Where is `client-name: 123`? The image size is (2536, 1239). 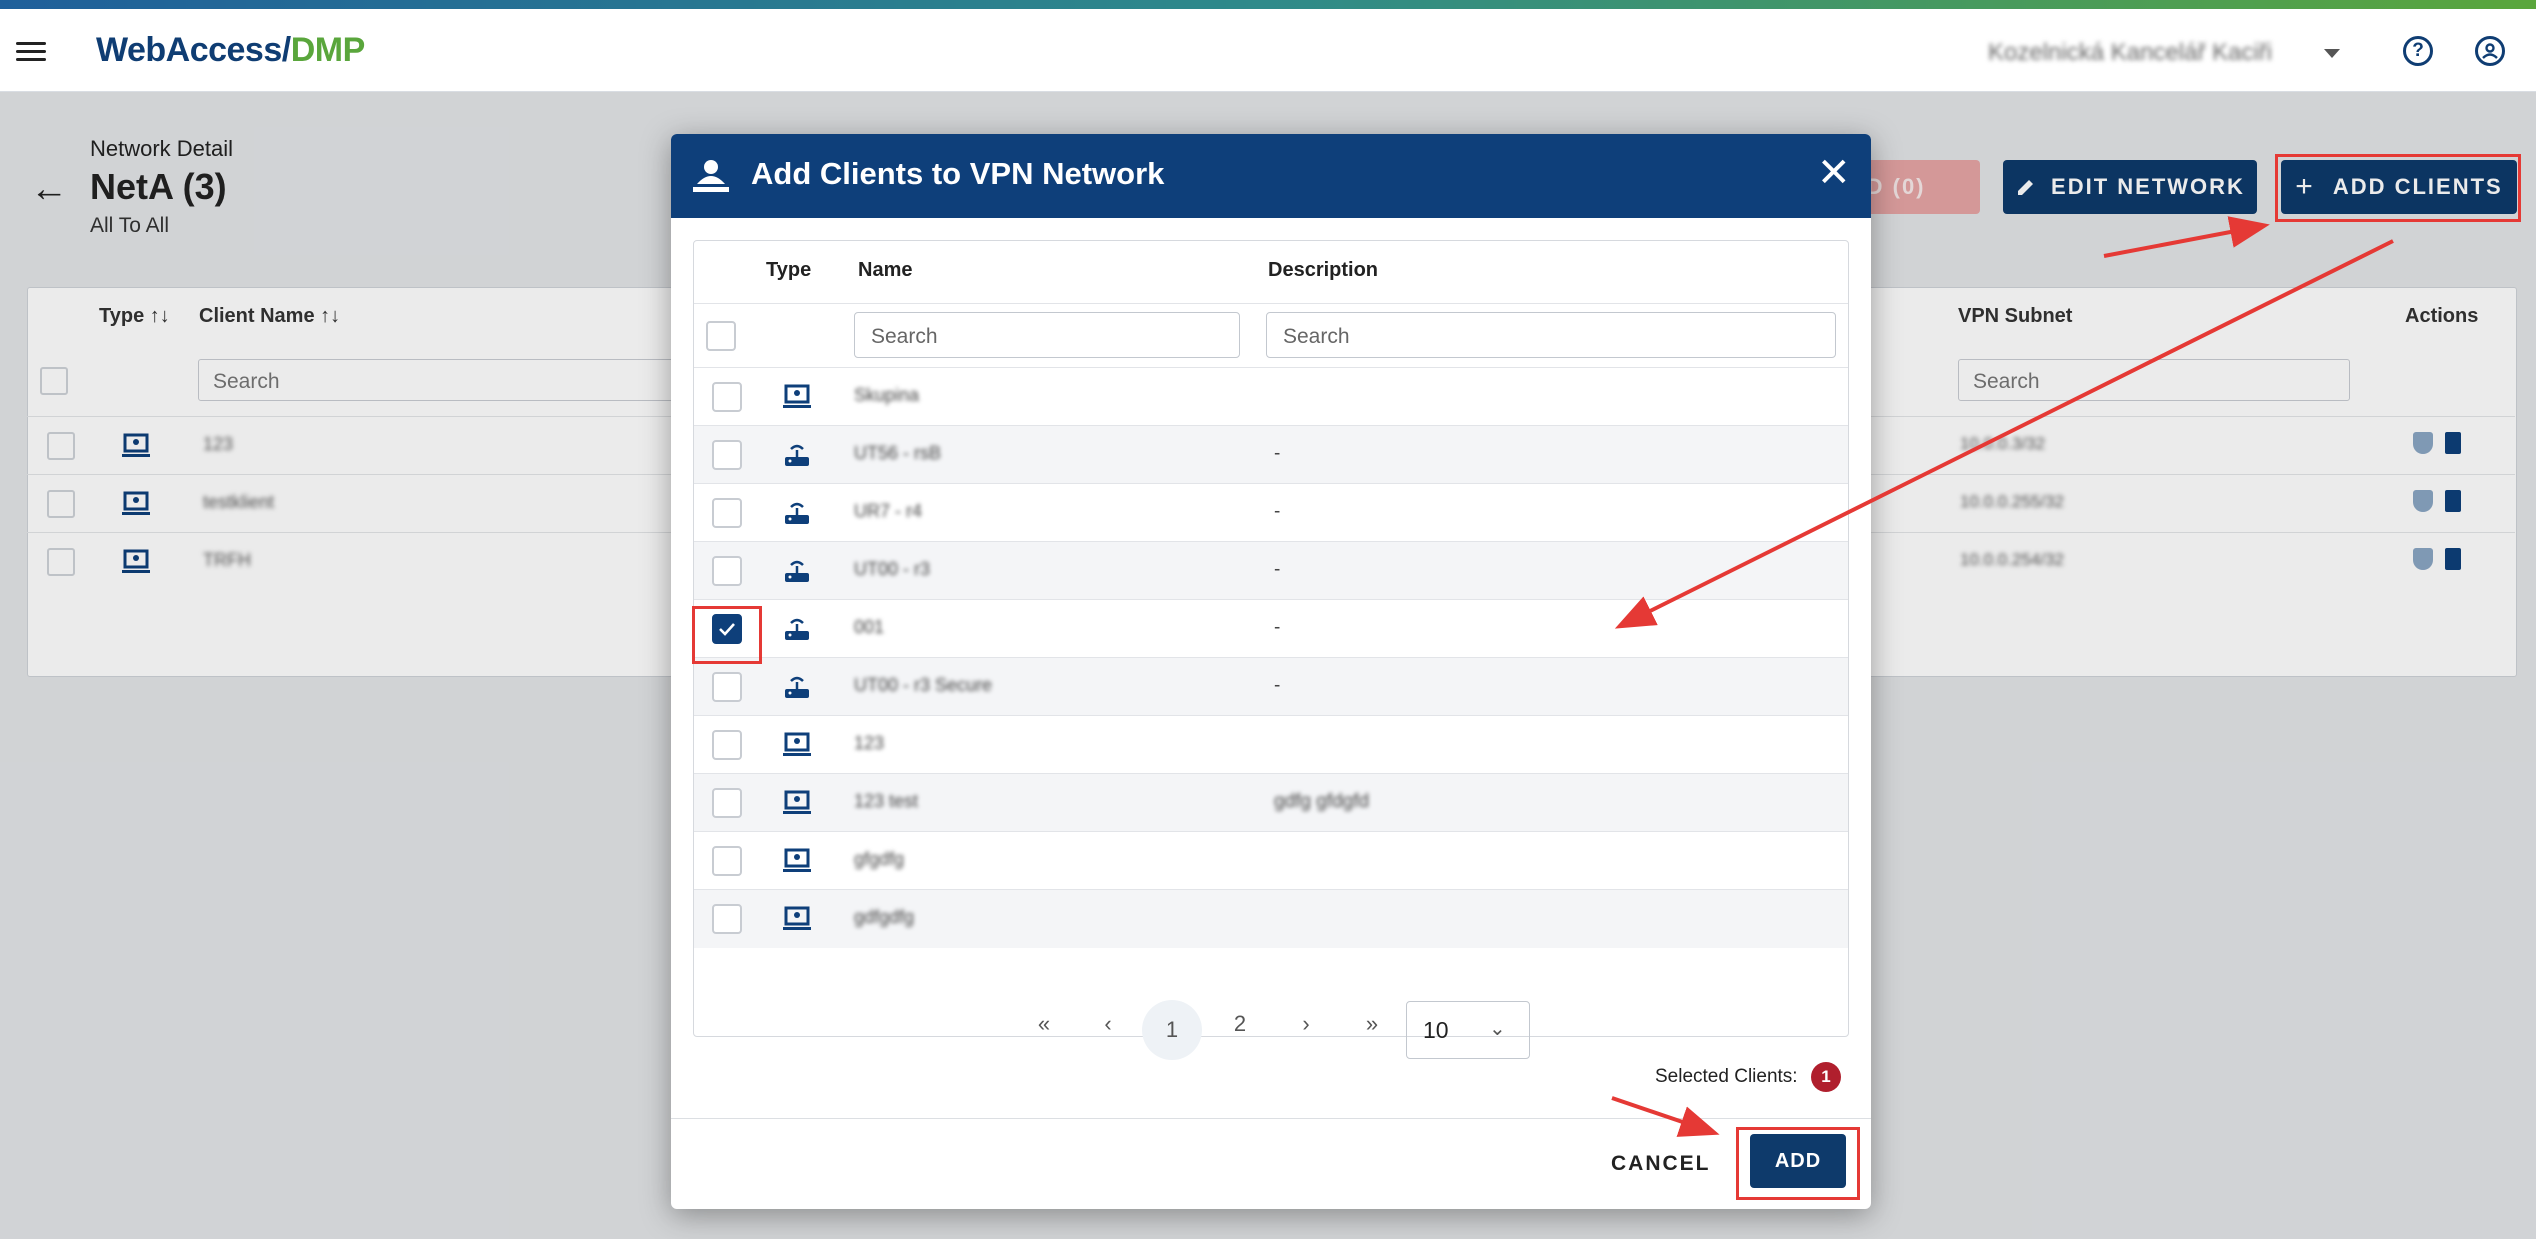 client-name: 123 is located at coordinates (869, 743).